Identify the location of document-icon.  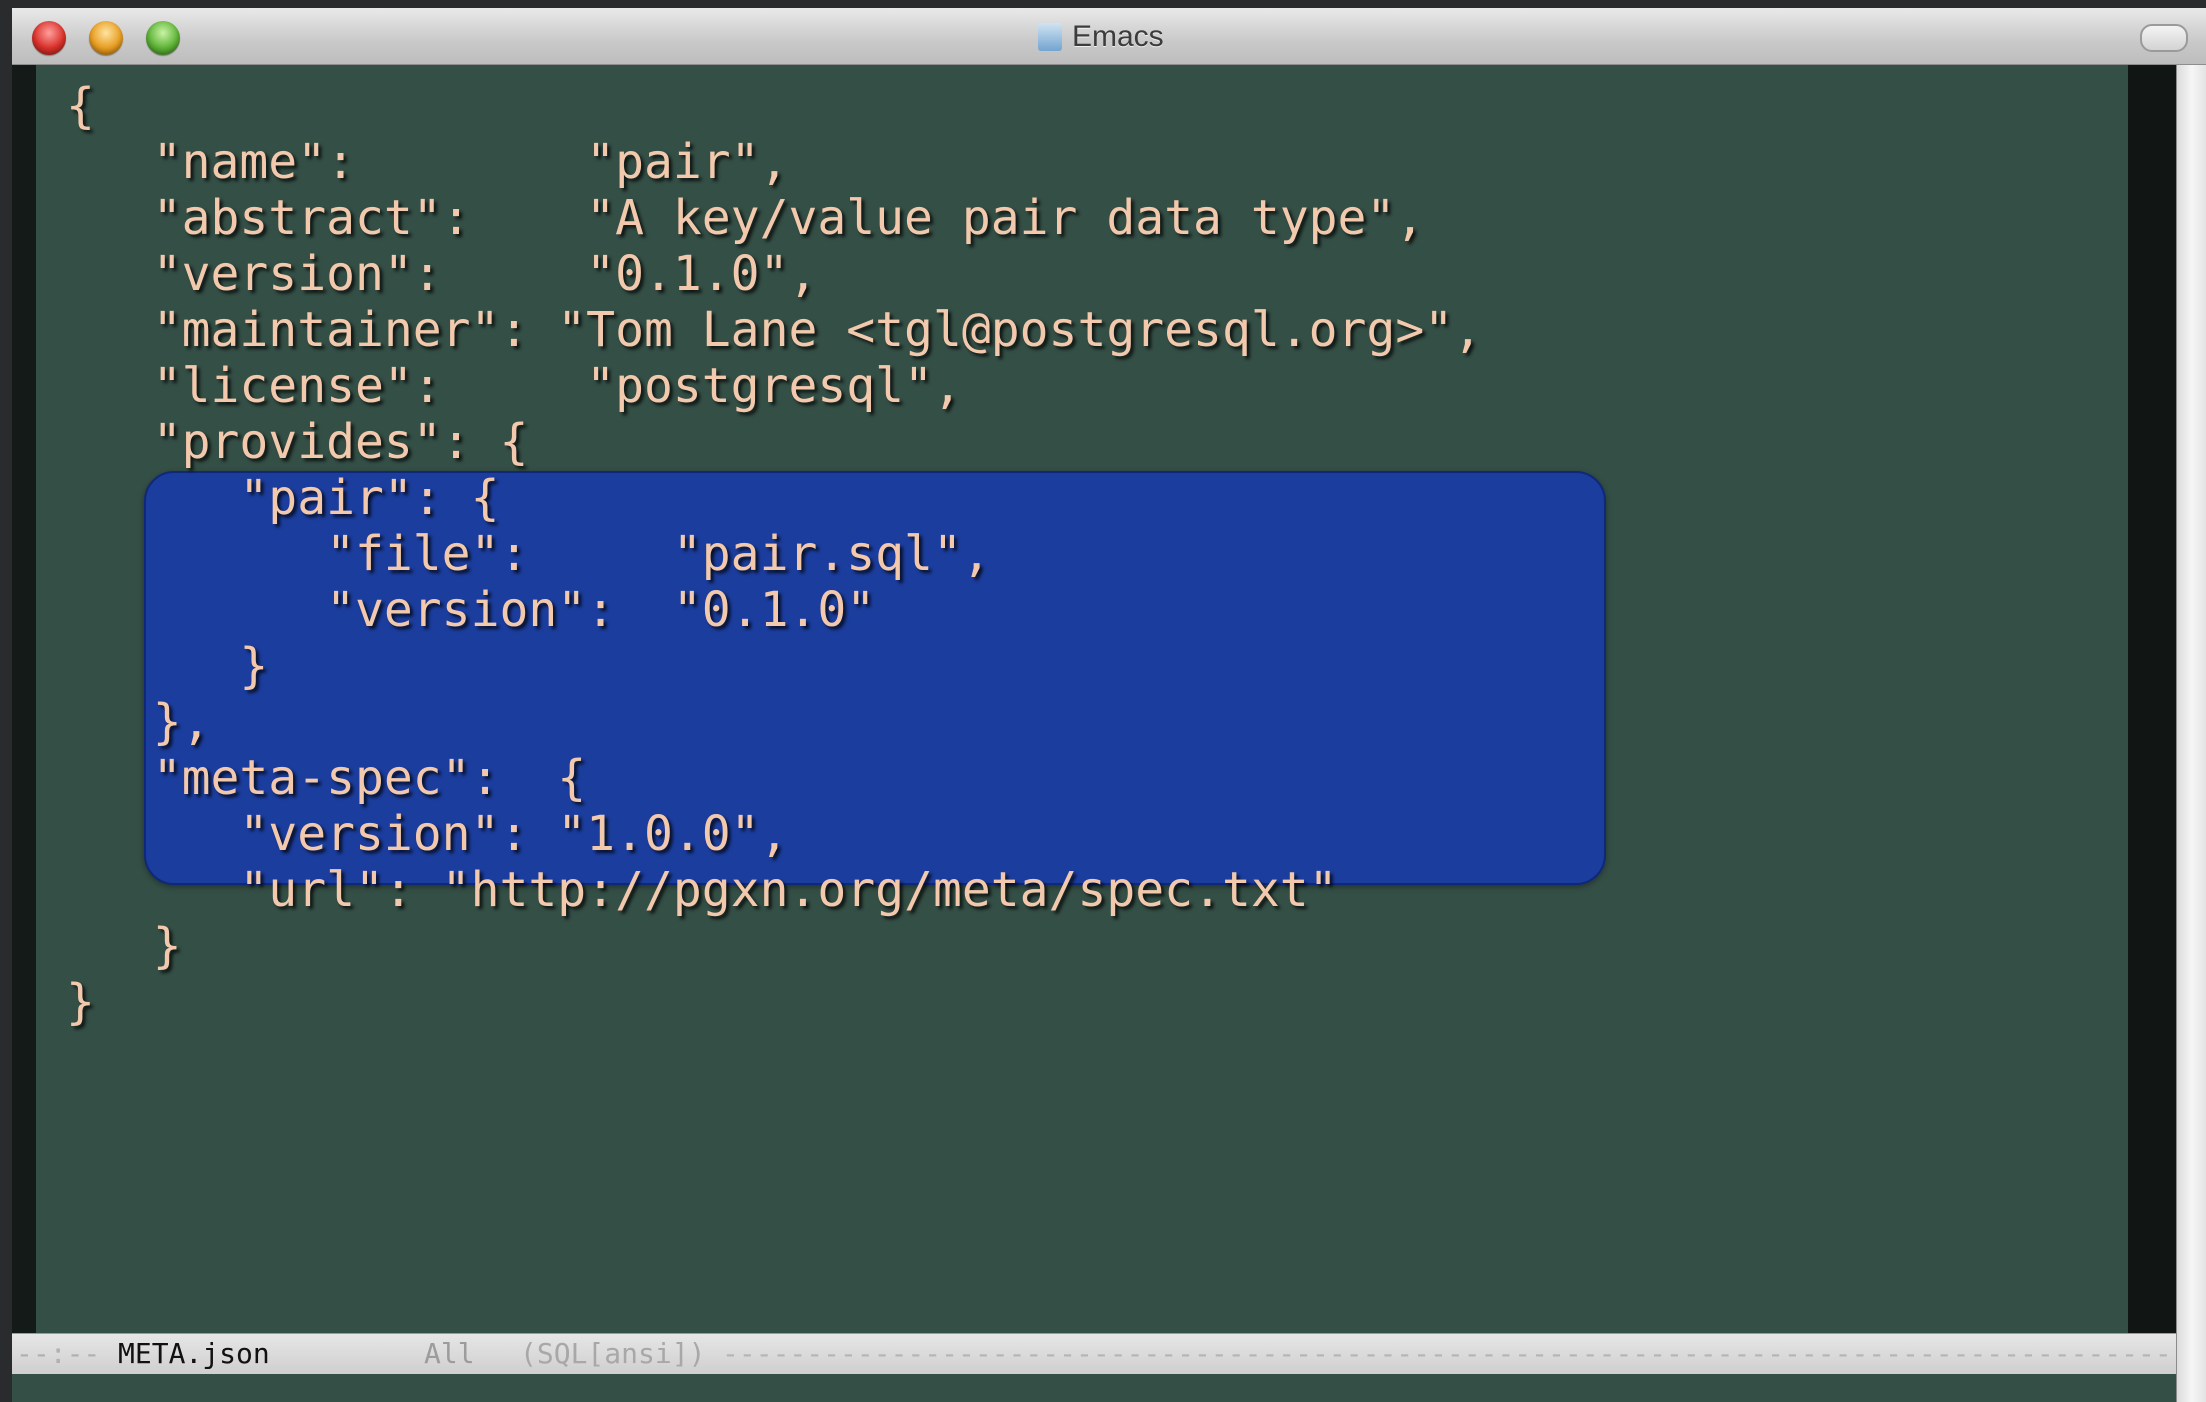
(1050, 37).